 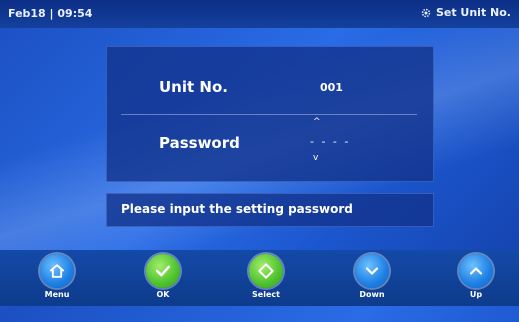 I want to click on setting-title: Set Unit No., so click(x=473, y=12).